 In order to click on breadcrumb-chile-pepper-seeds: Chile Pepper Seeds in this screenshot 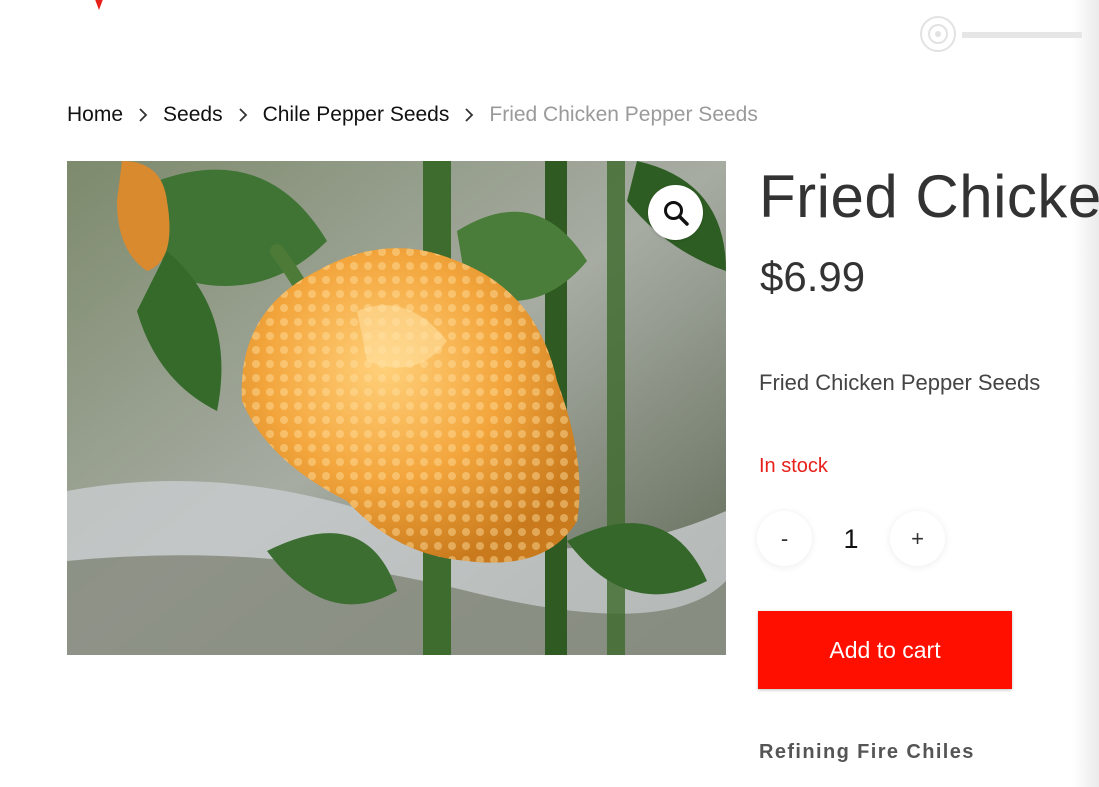, I will do `click(356, 115)`.